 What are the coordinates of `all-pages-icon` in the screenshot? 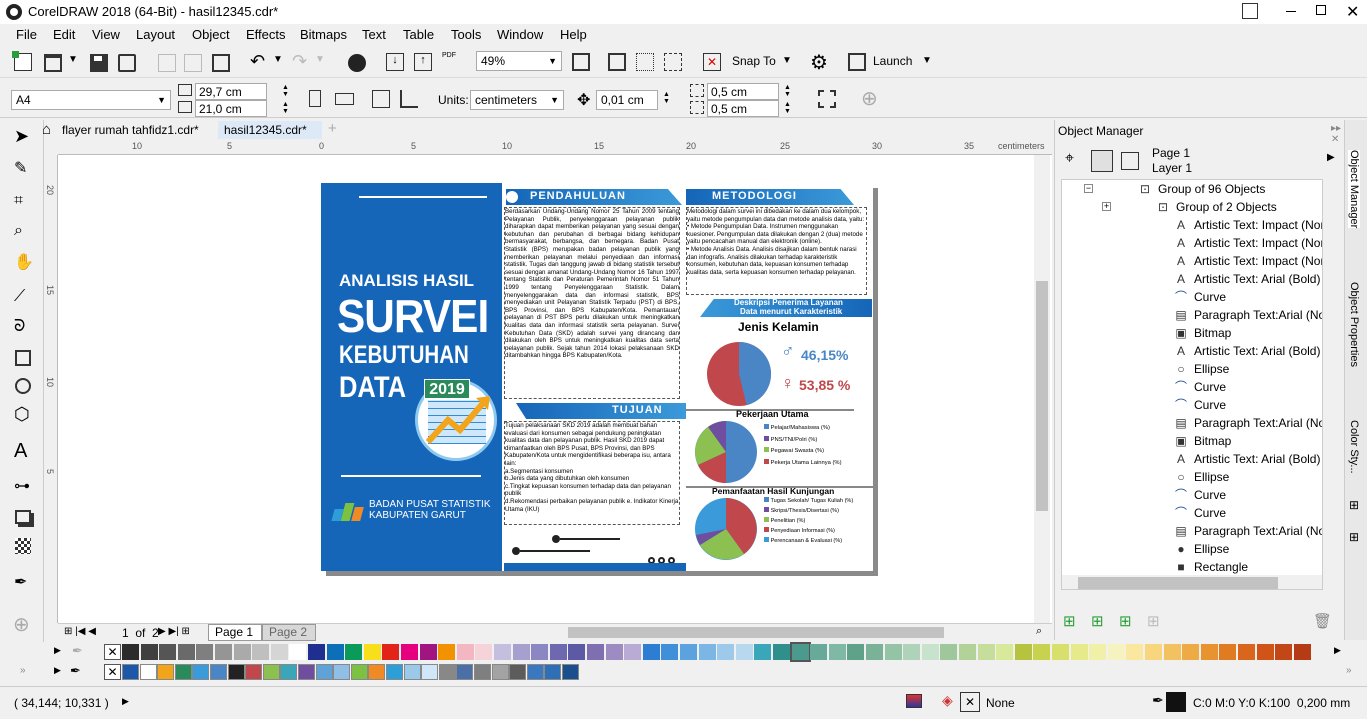 It's located at (381, 99).